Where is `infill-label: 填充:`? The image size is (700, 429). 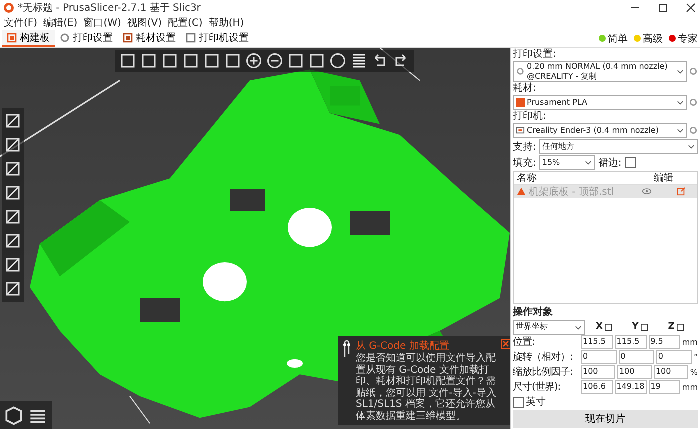 infill-label: 填充: is located at coordinates (524, 163).